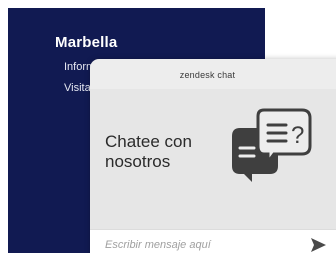 This screenshot has width=336, height=253. Describe the element at coordinates (272, 145) in the screenshot. I see `chat-bubbles-icon: ?` at that location.